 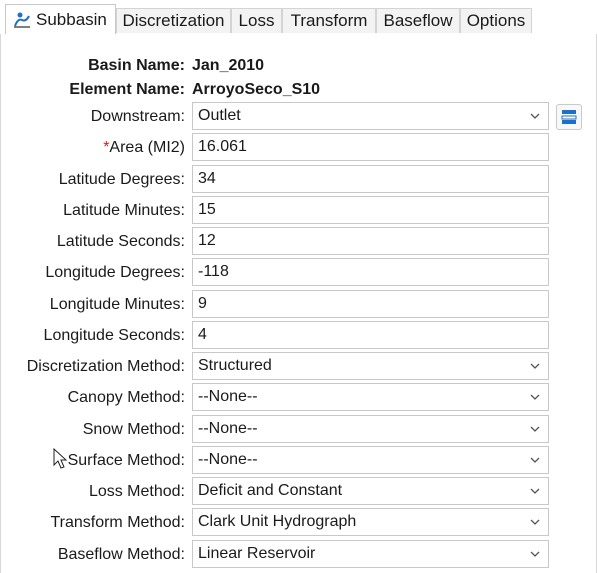 I want to click on canopy-method-select: --None--, so click(x=370, y=397).